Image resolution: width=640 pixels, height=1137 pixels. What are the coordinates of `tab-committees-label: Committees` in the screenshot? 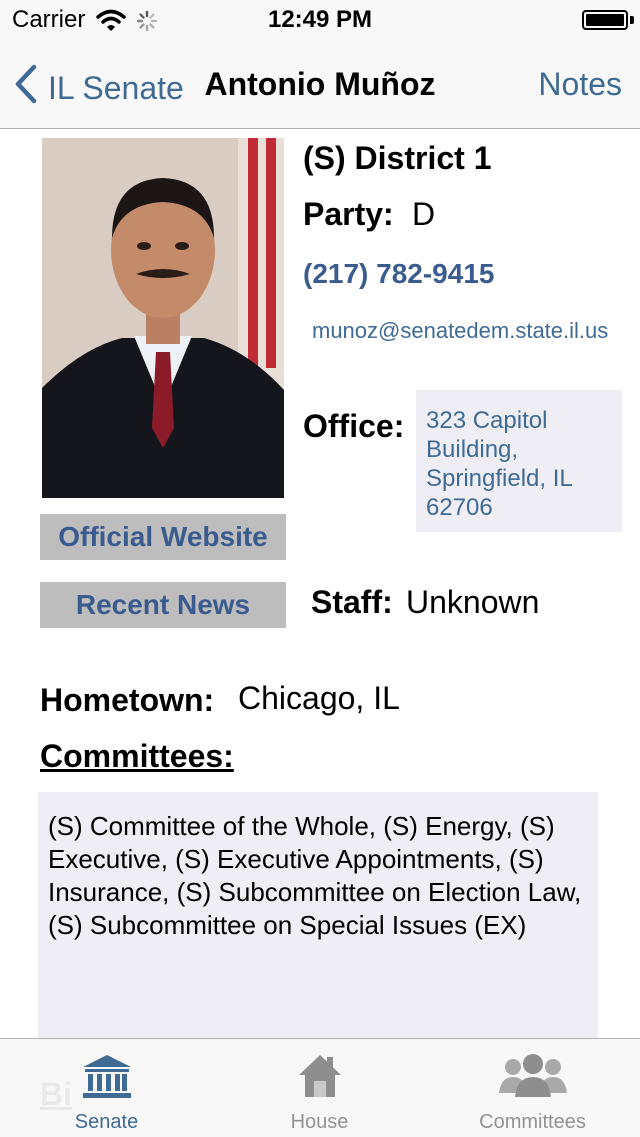 It's located at (532, 1122).